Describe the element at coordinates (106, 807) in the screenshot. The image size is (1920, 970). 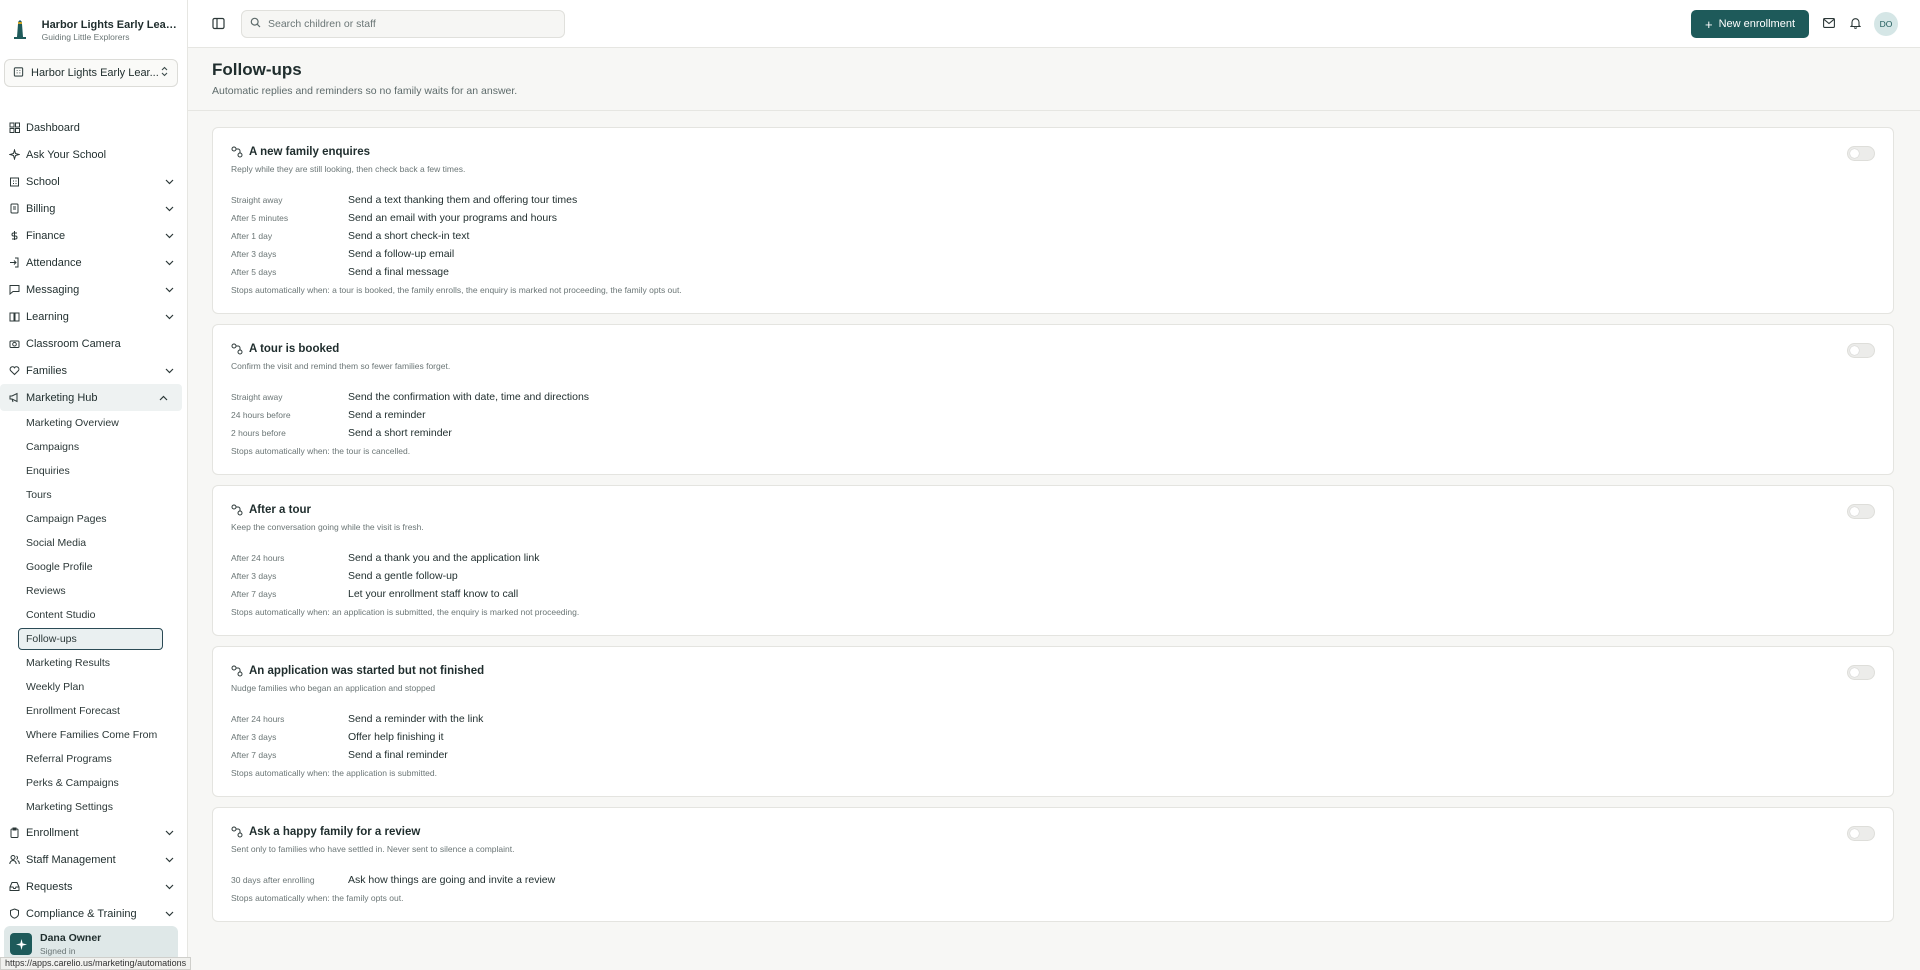
I see `submenu-item-marketing-settings: Marketing Settings` at that location.